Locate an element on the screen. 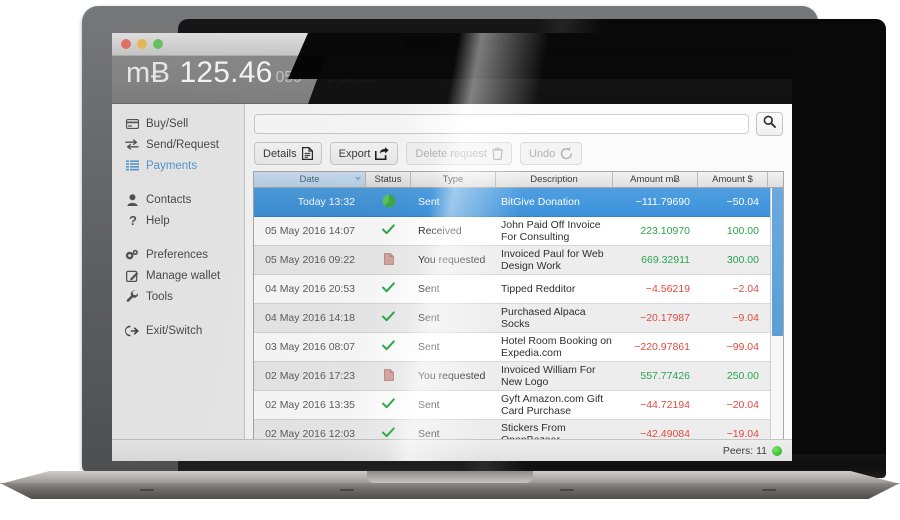  sidebar-item-send-request: Send/Request is located at coordinates (178, 144).